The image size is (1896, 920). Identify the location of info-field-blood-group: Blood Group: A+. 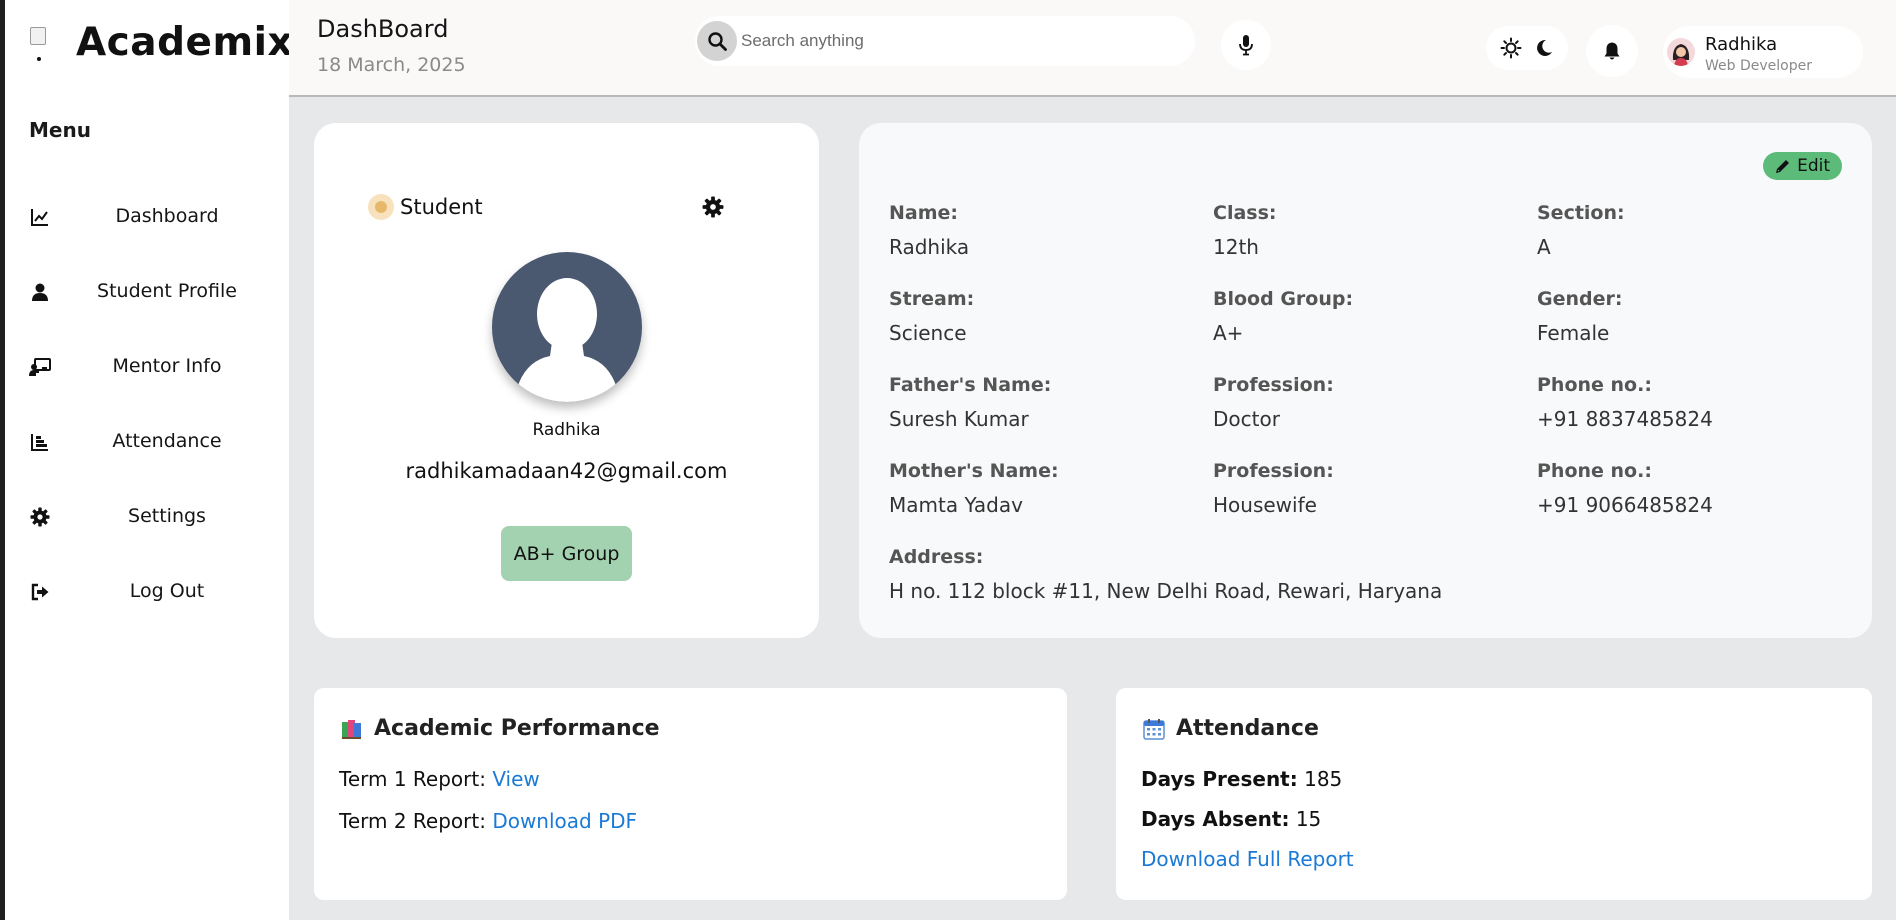
(1373, 316).